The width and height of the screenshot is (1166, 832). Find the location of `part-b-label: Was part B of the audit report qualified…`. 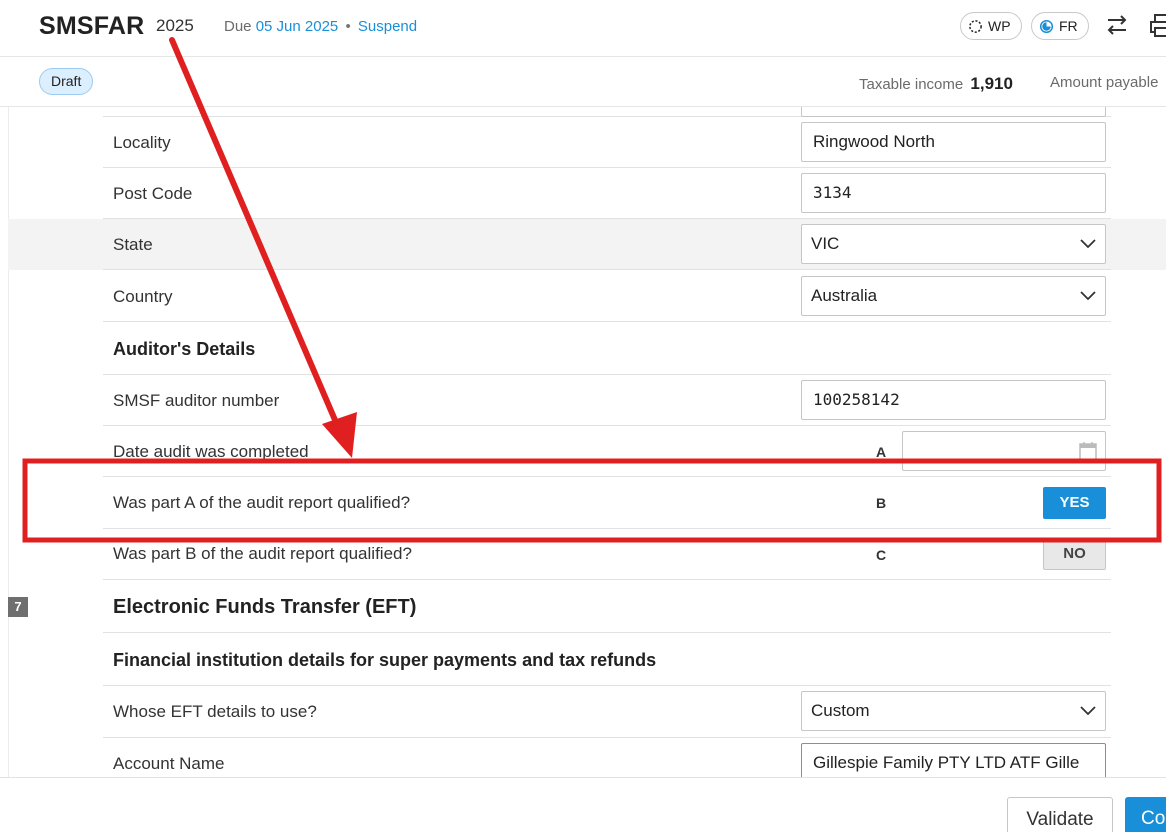

part-b-label: Was part B of the audit report qualified… is located at coordinates (262, 553).